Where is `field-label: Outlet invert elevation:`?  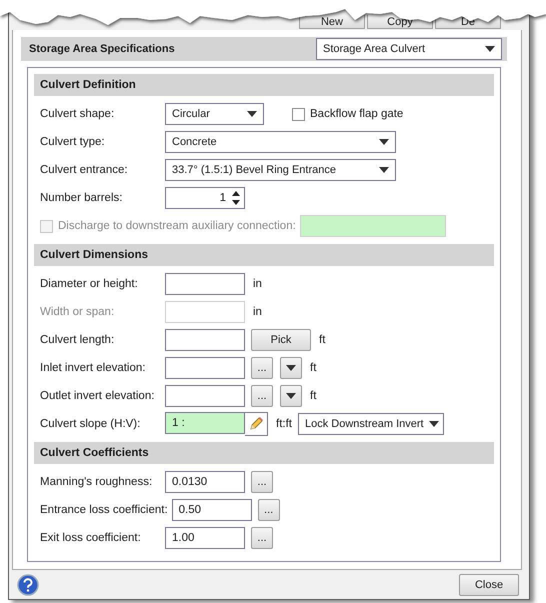
field-label: Outlet invert elevation: is located at coordinates (98, 396).